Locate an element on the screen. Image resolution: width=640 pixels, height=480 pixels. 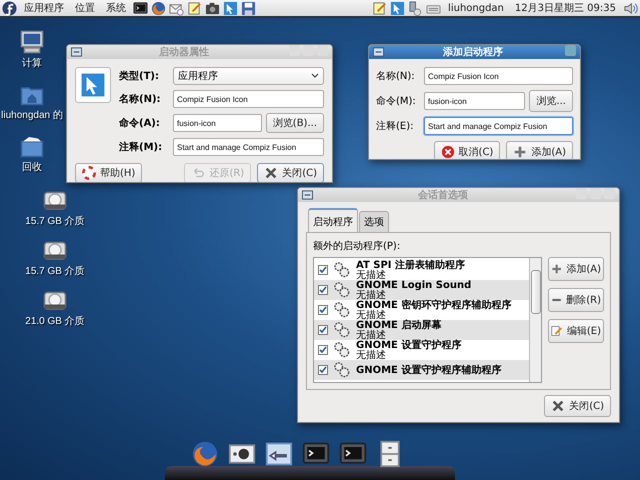
icon-label: 回收 is located at coordinates (32, 167).